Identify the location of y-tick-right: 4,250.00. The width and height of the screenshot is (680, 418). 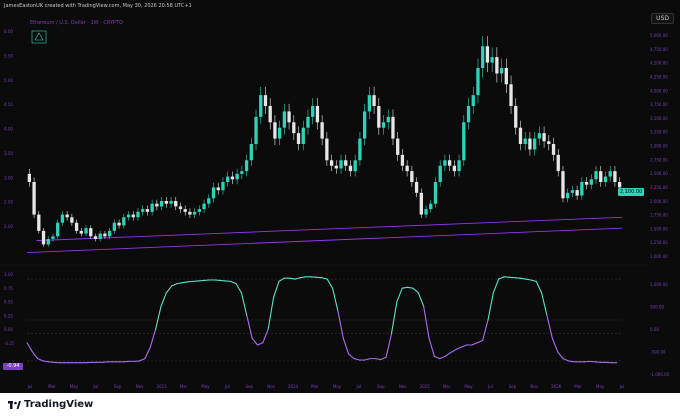
(659, 76).